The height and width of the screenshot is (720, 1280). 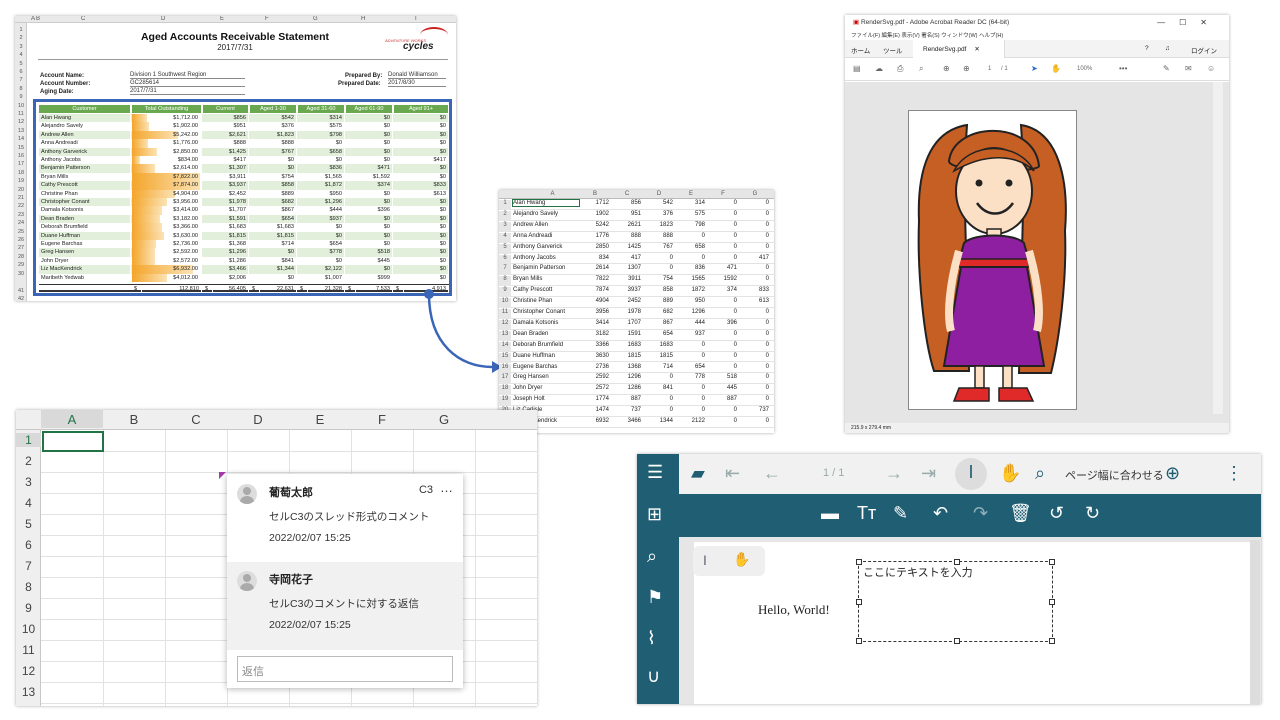 I want to click on row-number: 19, so click(x=21, y=181).